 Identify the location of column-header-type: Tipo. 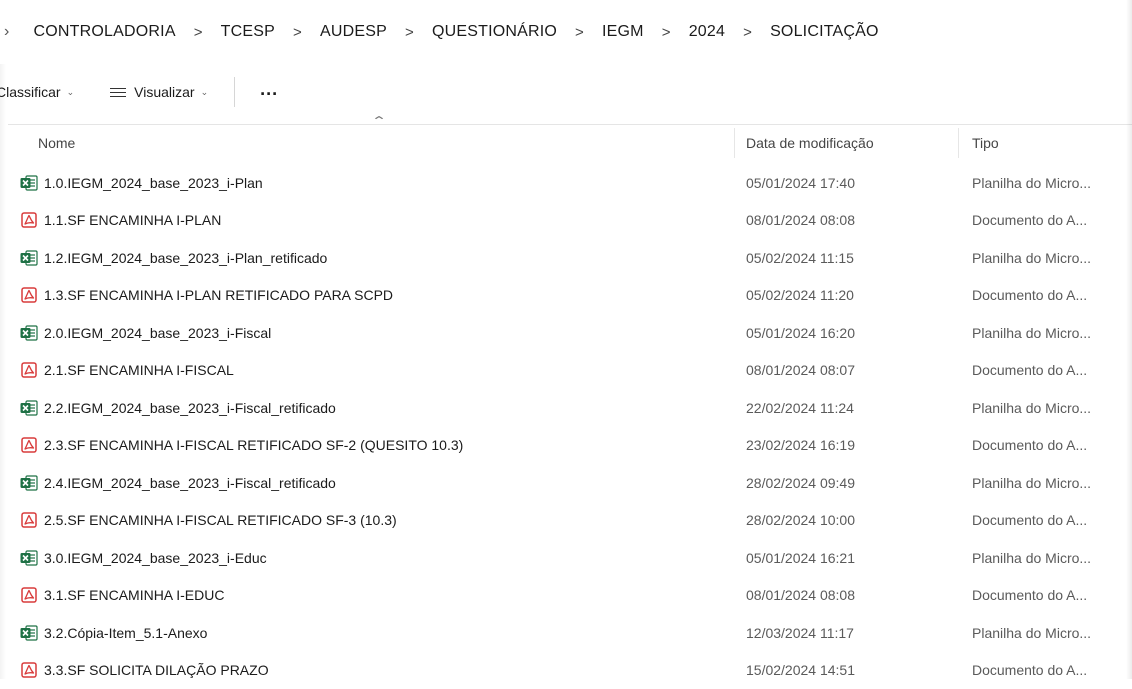
(1052, 143).